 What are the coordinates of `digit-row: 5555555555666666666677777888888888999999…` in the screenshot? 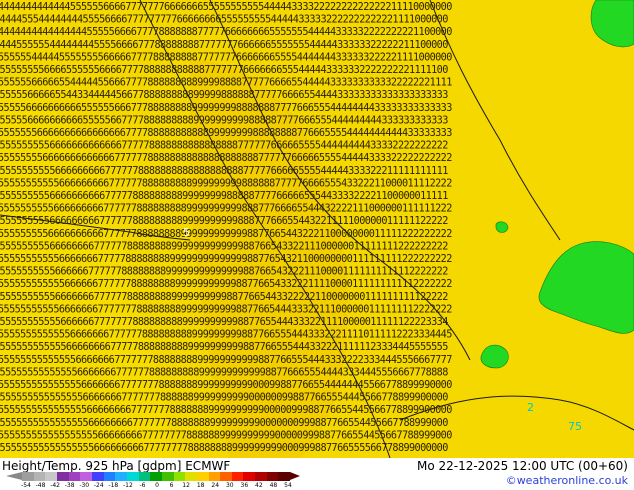 It's located at (224, 196).